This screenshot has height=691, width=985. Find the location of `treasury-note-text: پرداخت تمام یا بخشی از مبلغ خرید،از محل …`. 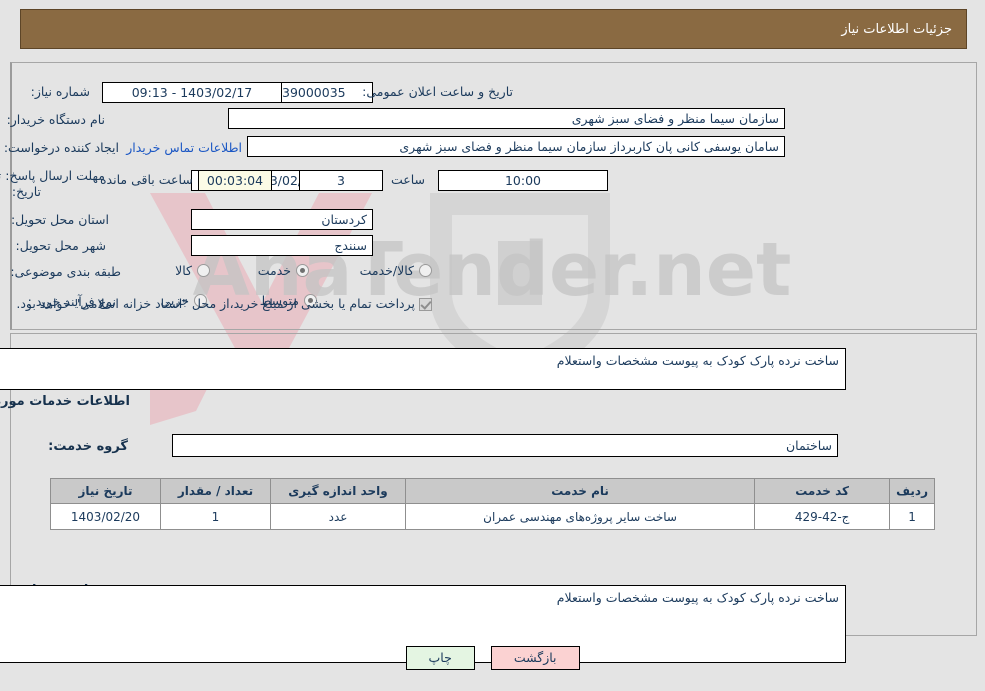

treasury-note-text: پرداخت تمام یا بخشی از مبلغ خرید،از محل … is located at coordinates (215, 303).